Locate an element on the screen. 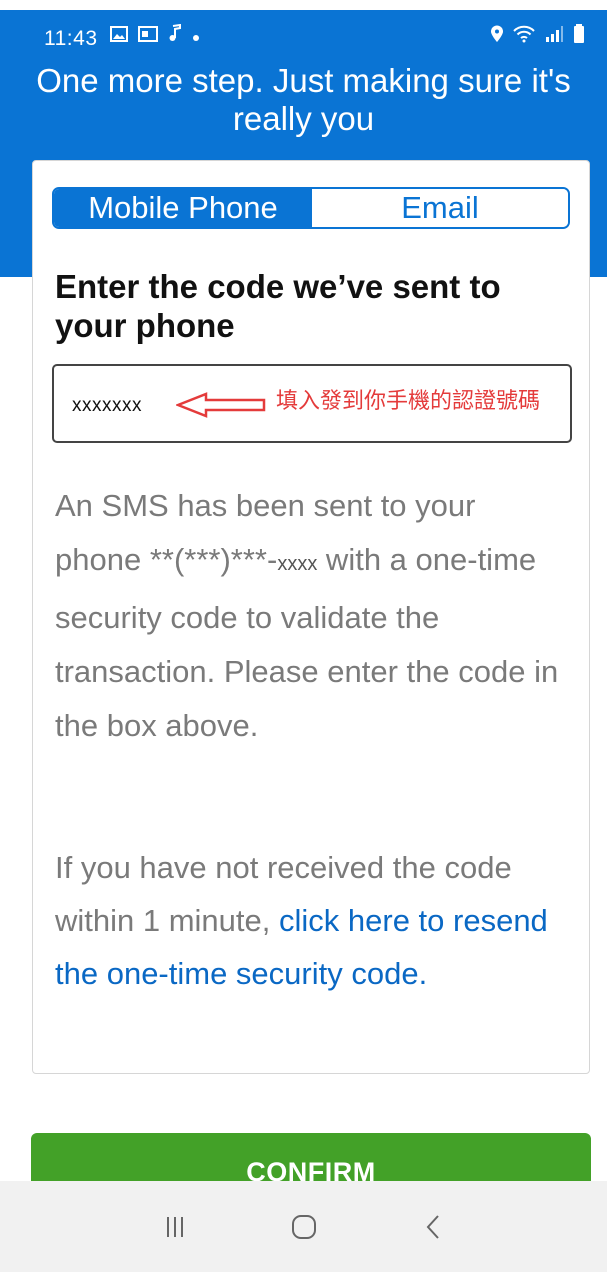 The image size is (607, 1272). location-icon is located at coordinates (497, 37).